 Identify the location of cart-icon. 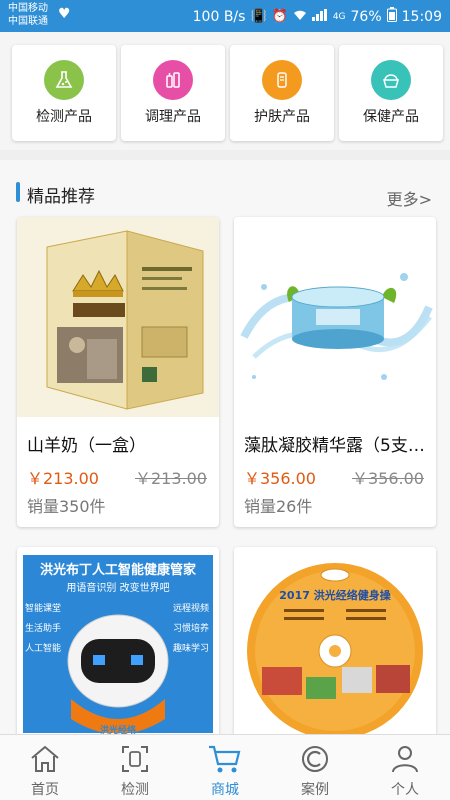
(225, 759).